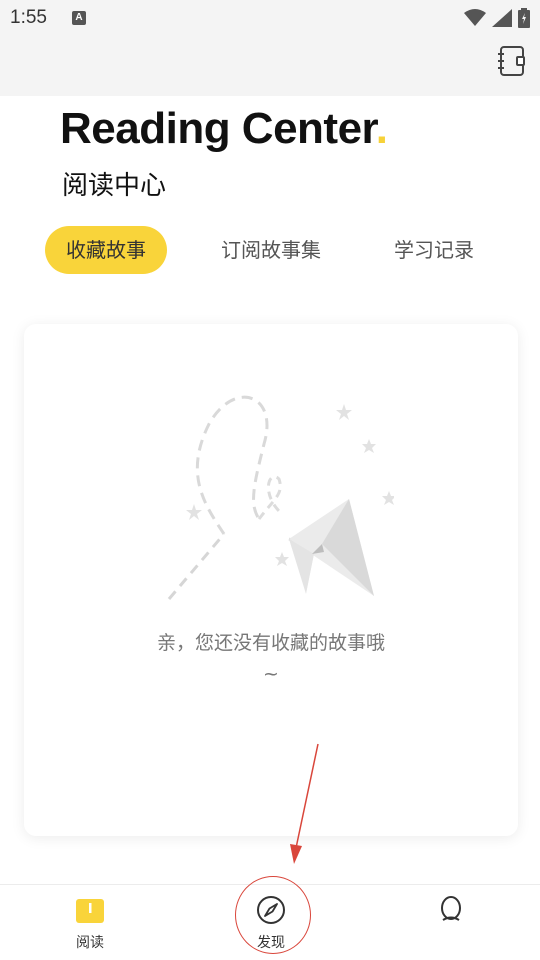 The height and width of the screenshot is (960, 540). Describe the element at coordinates (114, 186) in the screenshot. I see `page-subtitle: 阅读中心` at that location.